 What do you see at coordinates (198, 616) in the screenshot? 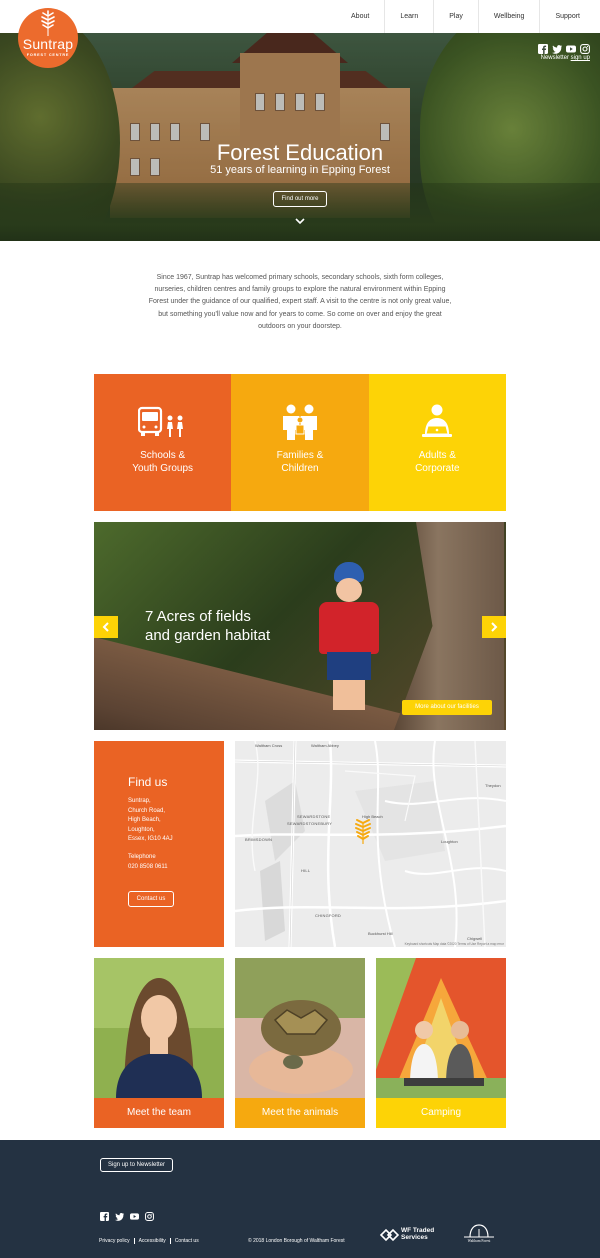
I see `slide-caption-line1: 7 Acres of fields` at bounding box center [198, 616].